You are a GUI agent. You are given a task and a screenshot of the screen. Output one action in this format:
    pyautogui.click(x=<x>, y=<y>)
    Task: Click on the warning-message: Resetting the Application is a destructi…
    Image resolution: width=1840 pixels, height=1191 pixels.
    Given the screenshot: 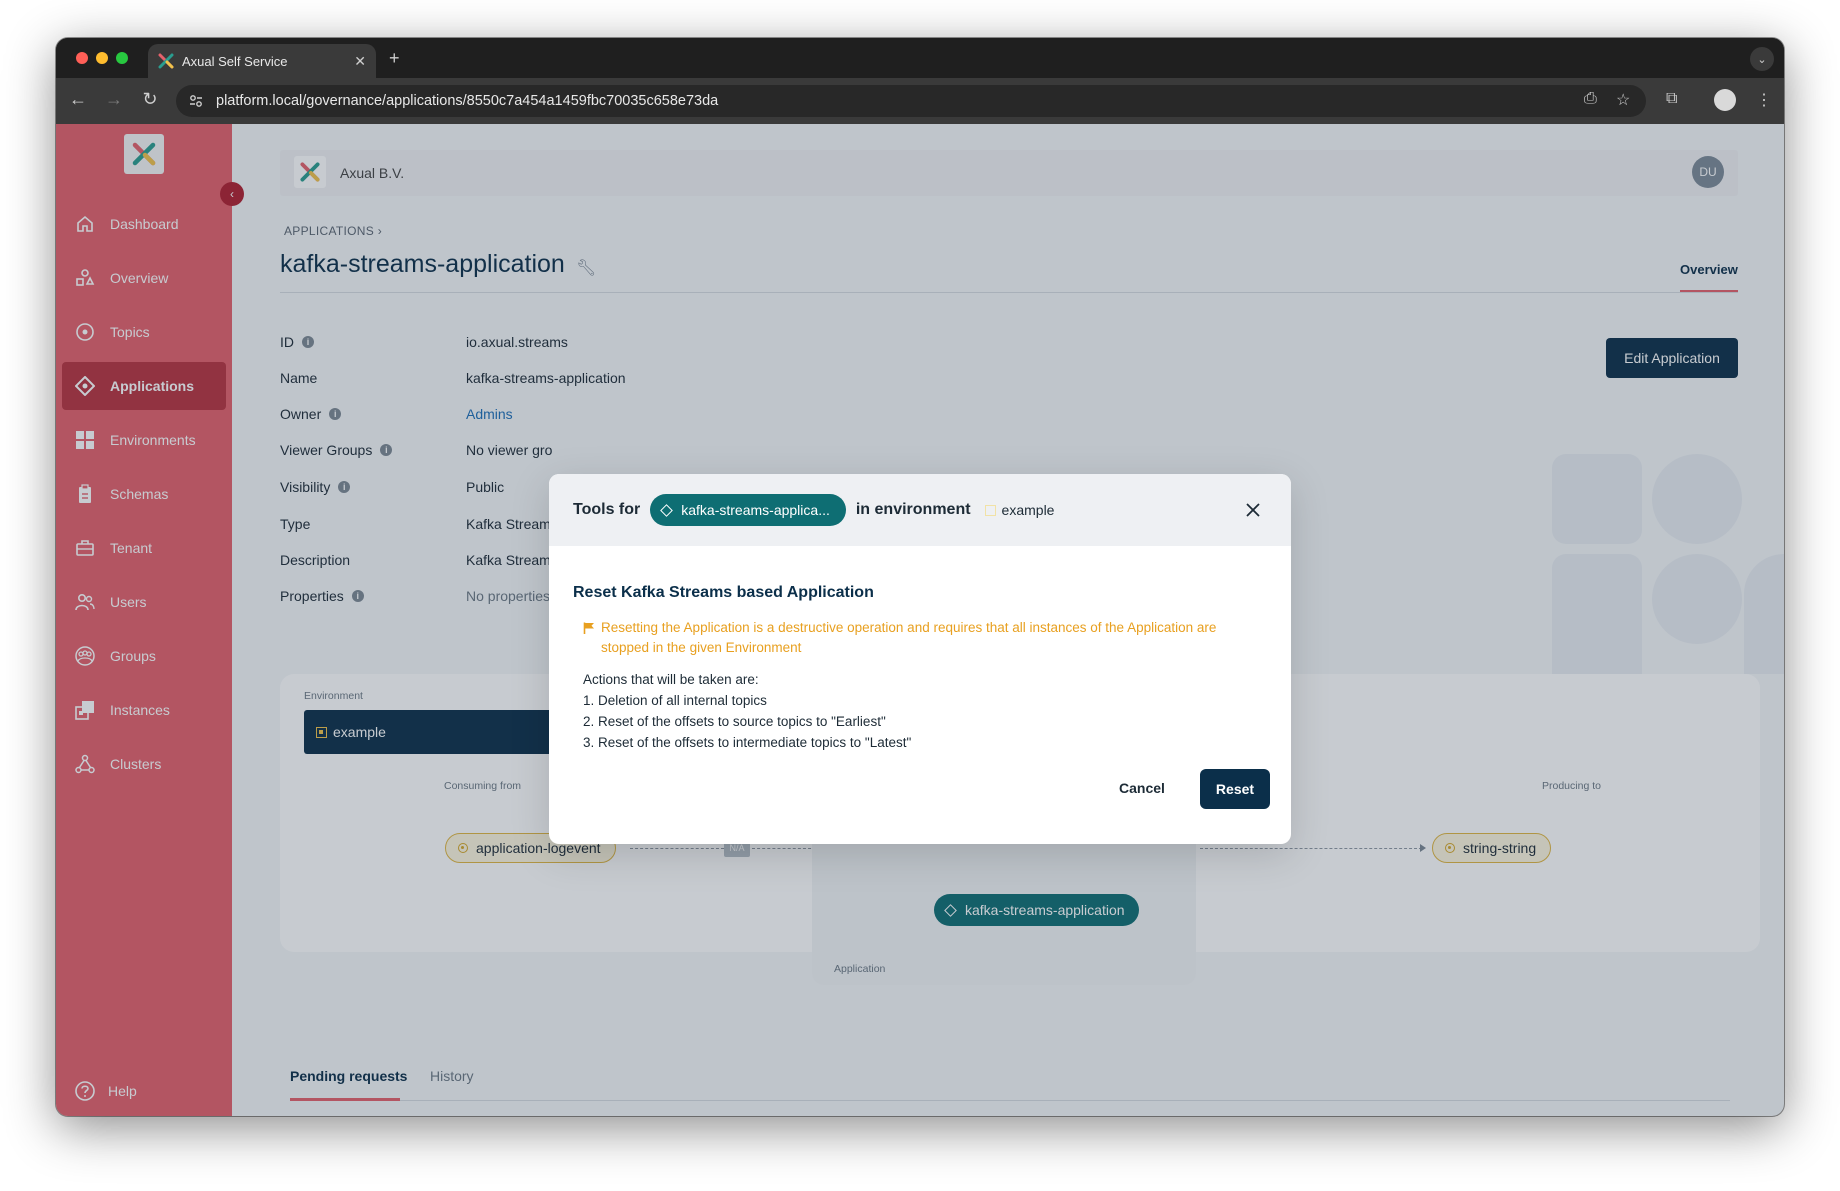 What is the action you would take?
    pyautogui.click(x=923, y=638)
    